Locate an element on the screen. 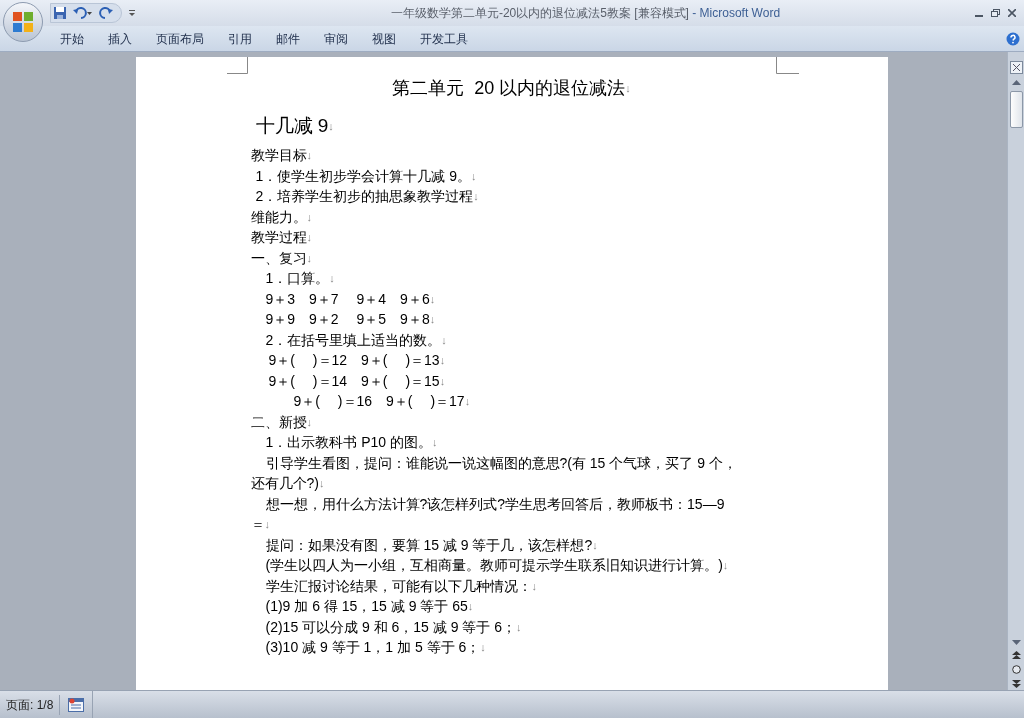 This screenshot has width=1024, height=718. paragraph-text: 引导学生看图，提问：谁能说一说这幅图的意思?(有 15 个气球，买了 9 个， is located at coordinates (501, 463).